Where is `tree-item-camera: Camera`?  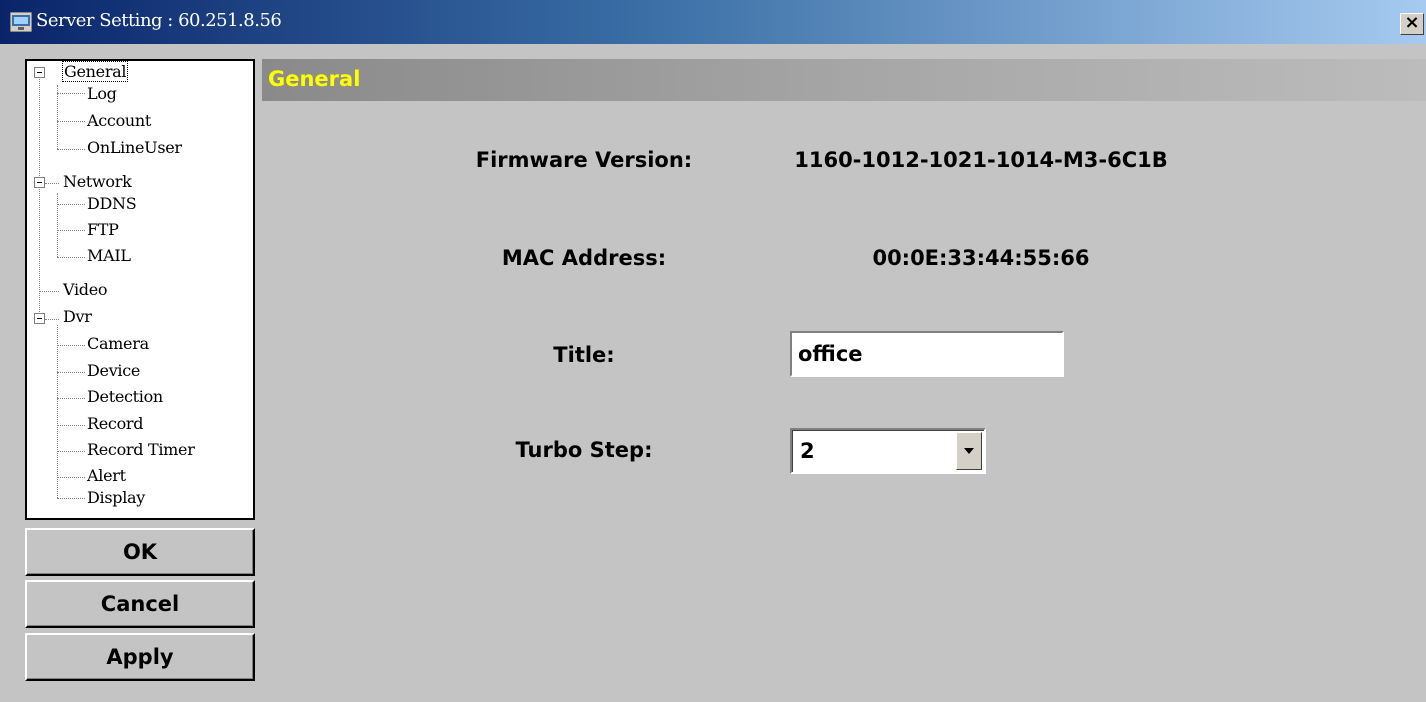 tree-item-camera: Camera is located at coordinates (118, 344).